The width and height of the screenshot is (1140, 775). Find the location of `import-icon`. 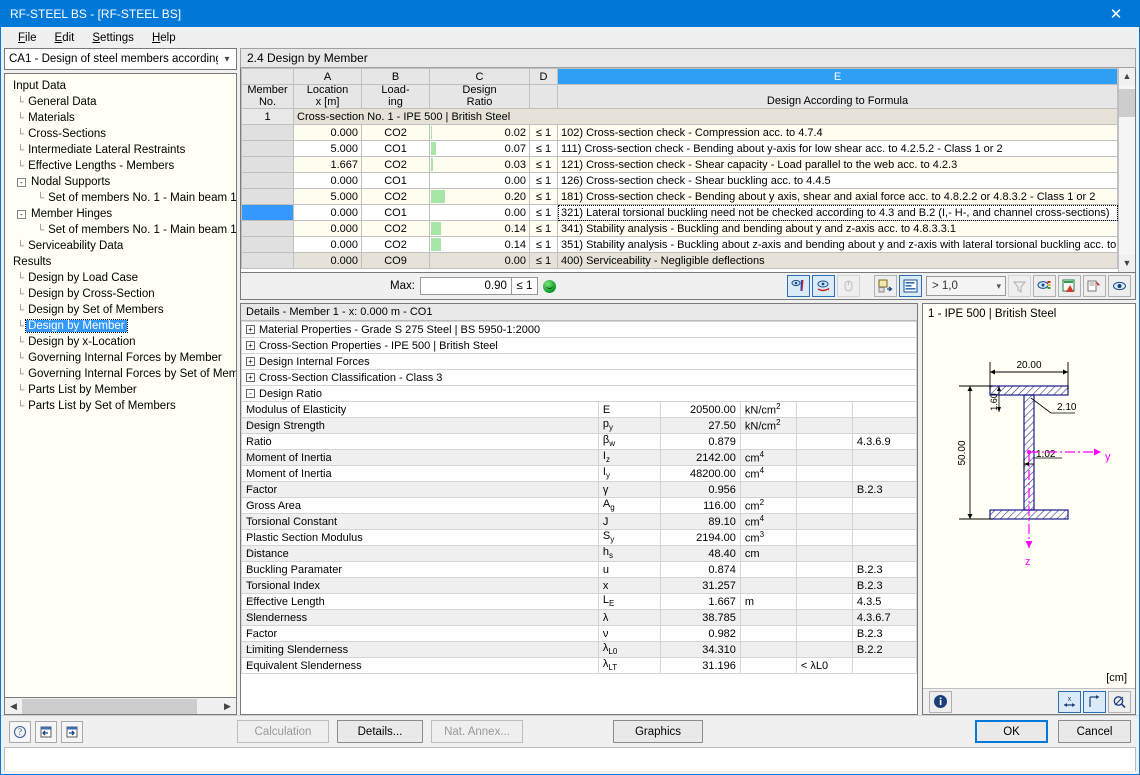

import-icon is located at coordinates (46, 731).